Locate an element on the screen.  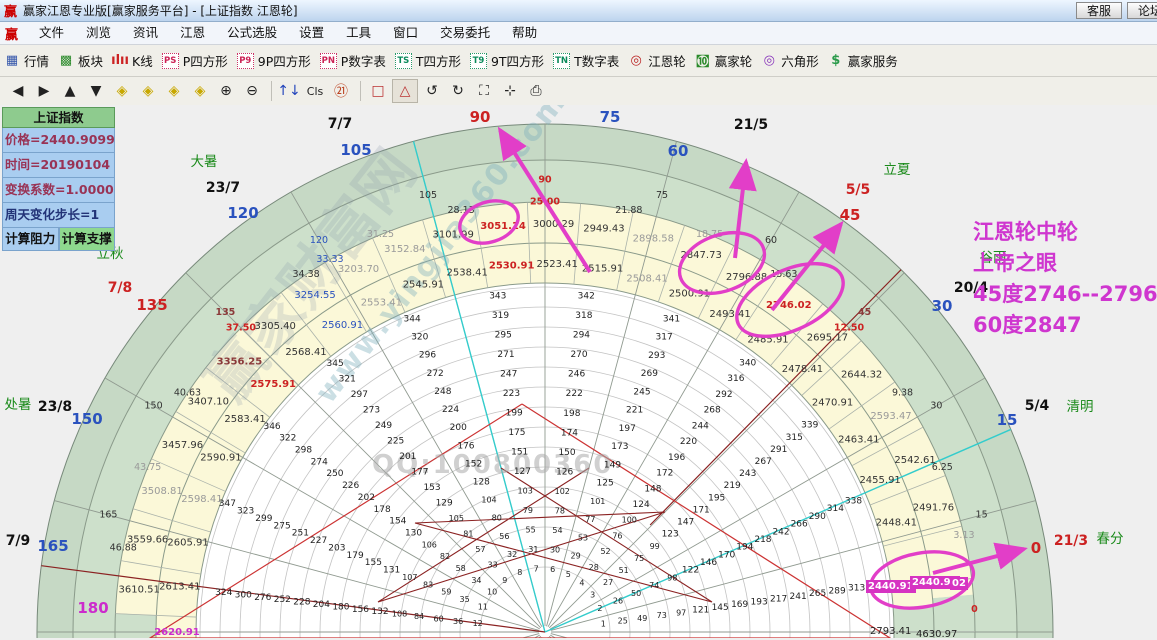
clear-icon: Cls is located at coordinates (315, 91).